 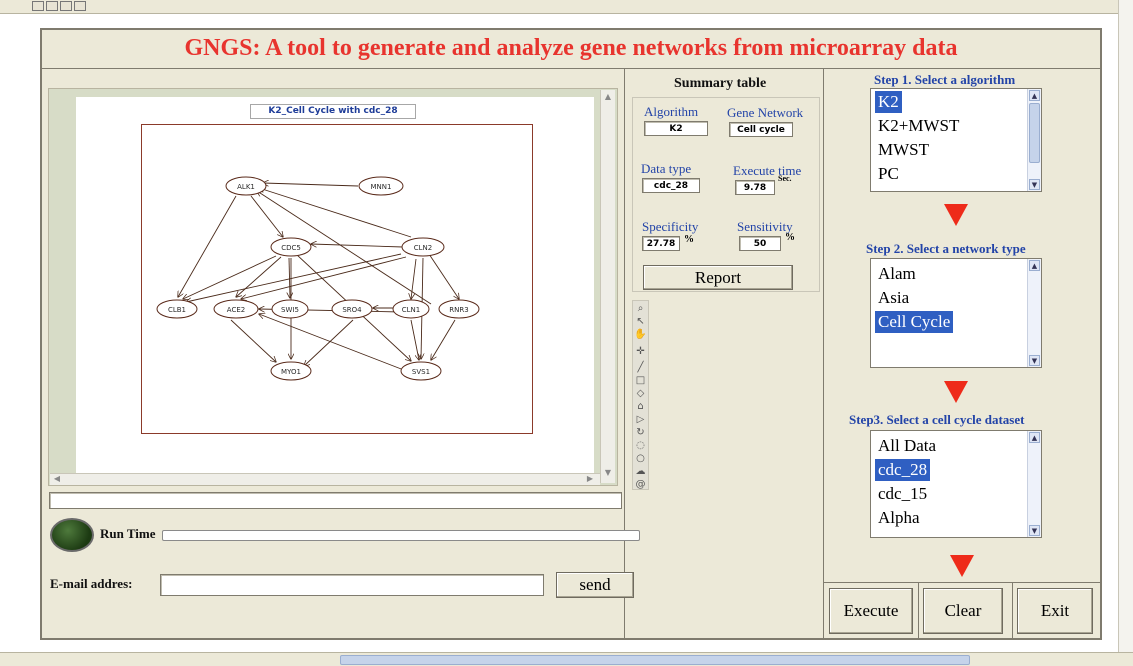 What do you see at coordinates (640, 351) in the screenshot?
I see `move-icon: ✛` at bounding box center [640, 351].